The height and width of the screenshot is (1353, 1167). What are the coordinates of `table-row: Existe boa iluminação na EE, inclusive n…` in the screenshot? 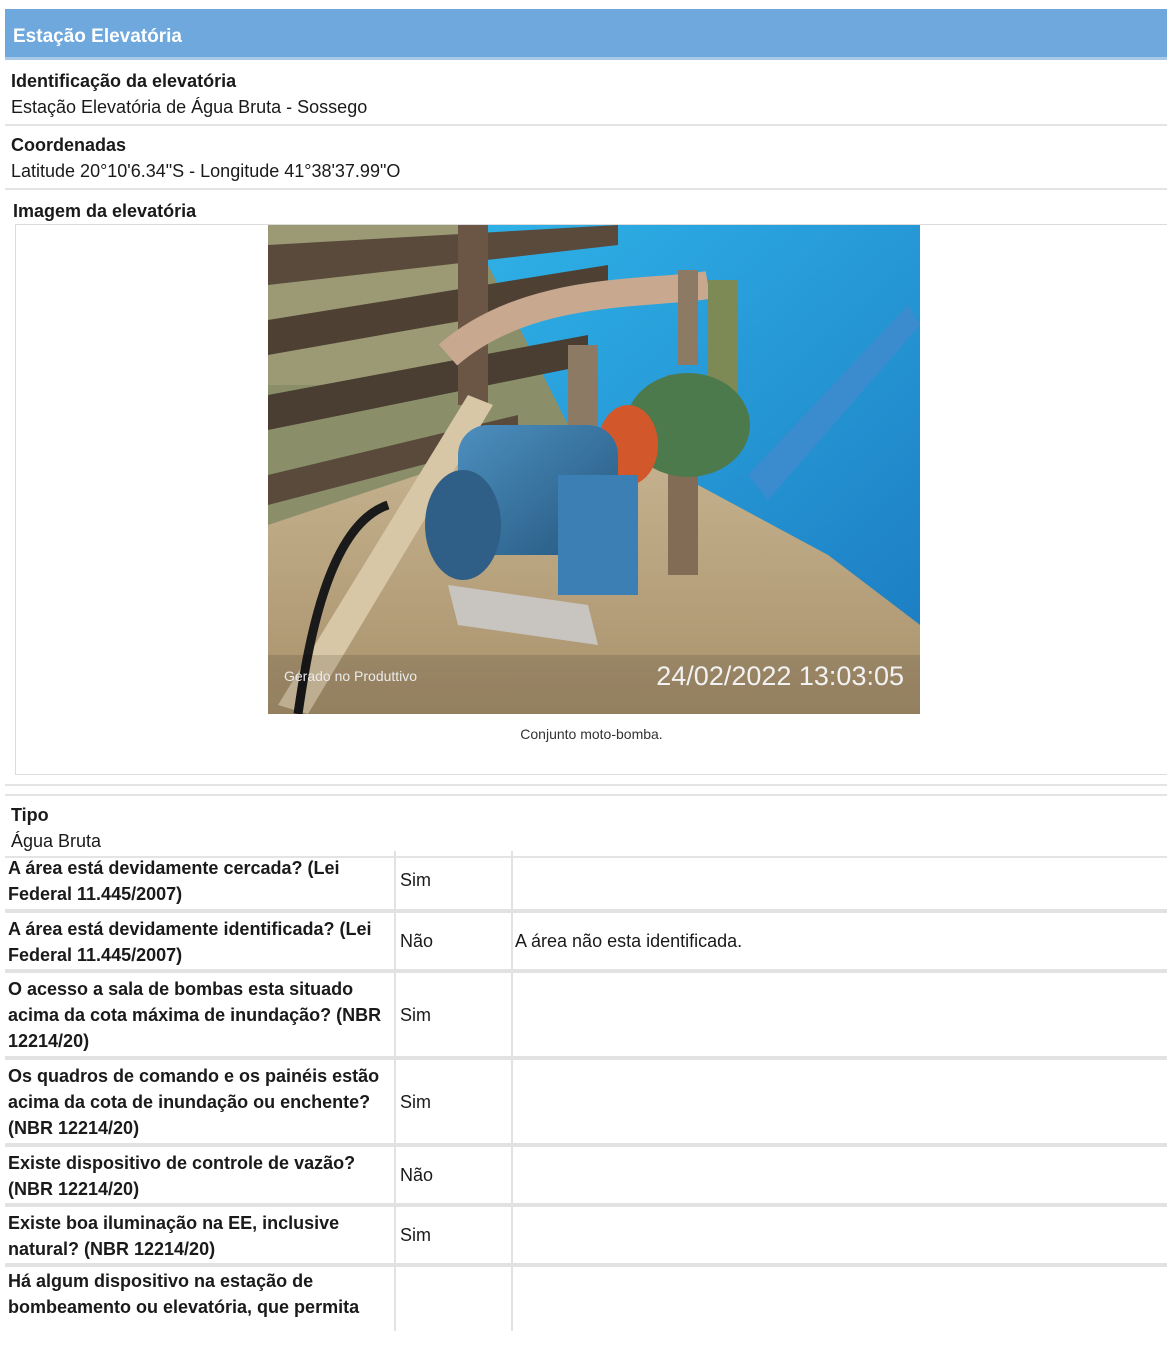 It's located at (586, 1236).